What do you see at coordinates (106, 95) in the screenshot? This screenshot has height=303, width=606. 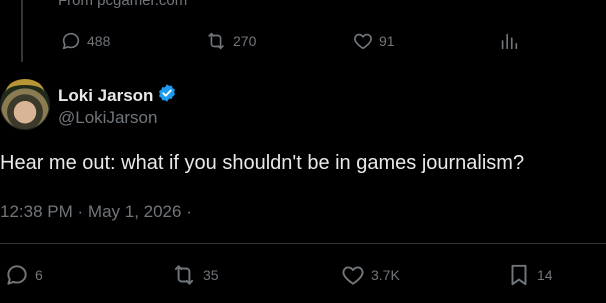 I see `author-name: Loki Jarson` at bounding box center [106, 95].